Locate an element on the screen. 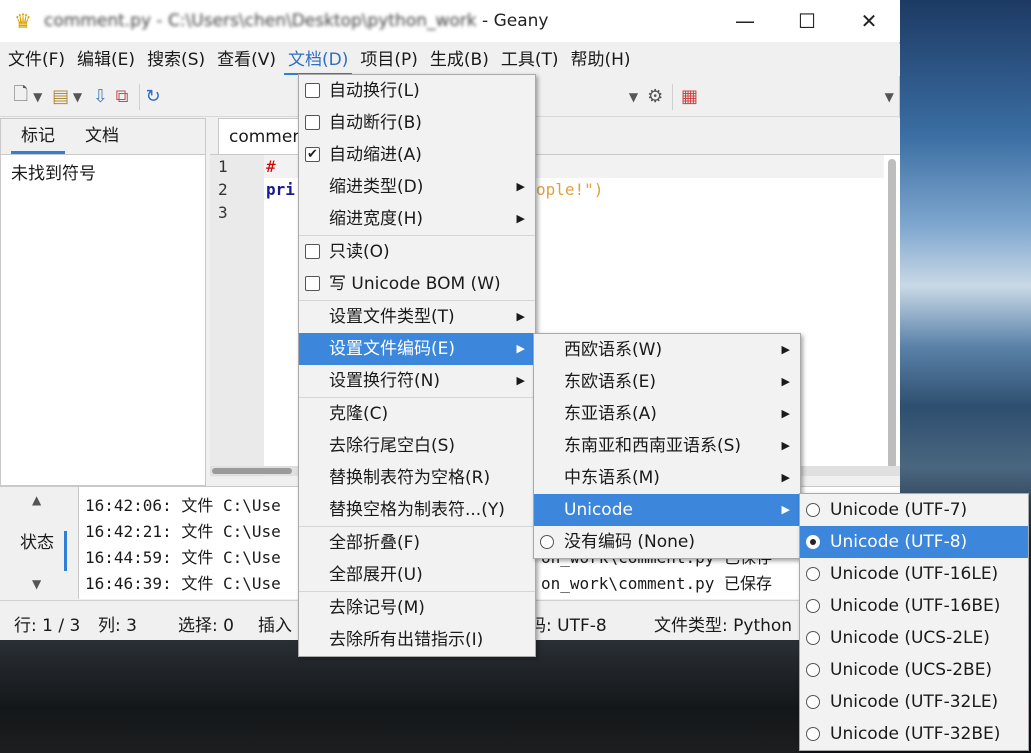 The height and width of the screenshot is (753, 1031). menu-item-write-bom: 写 Unicode BOM (W) is located at coordinates (417, 284).